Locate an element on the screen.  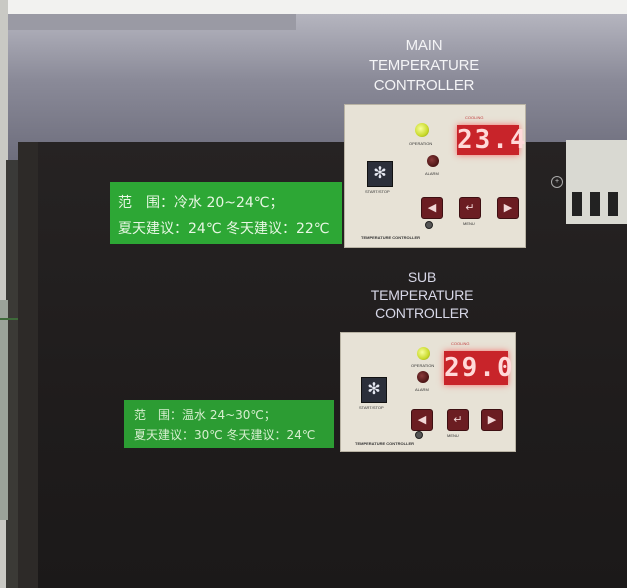
label-line: SUB is located at coordinates (422, 277).